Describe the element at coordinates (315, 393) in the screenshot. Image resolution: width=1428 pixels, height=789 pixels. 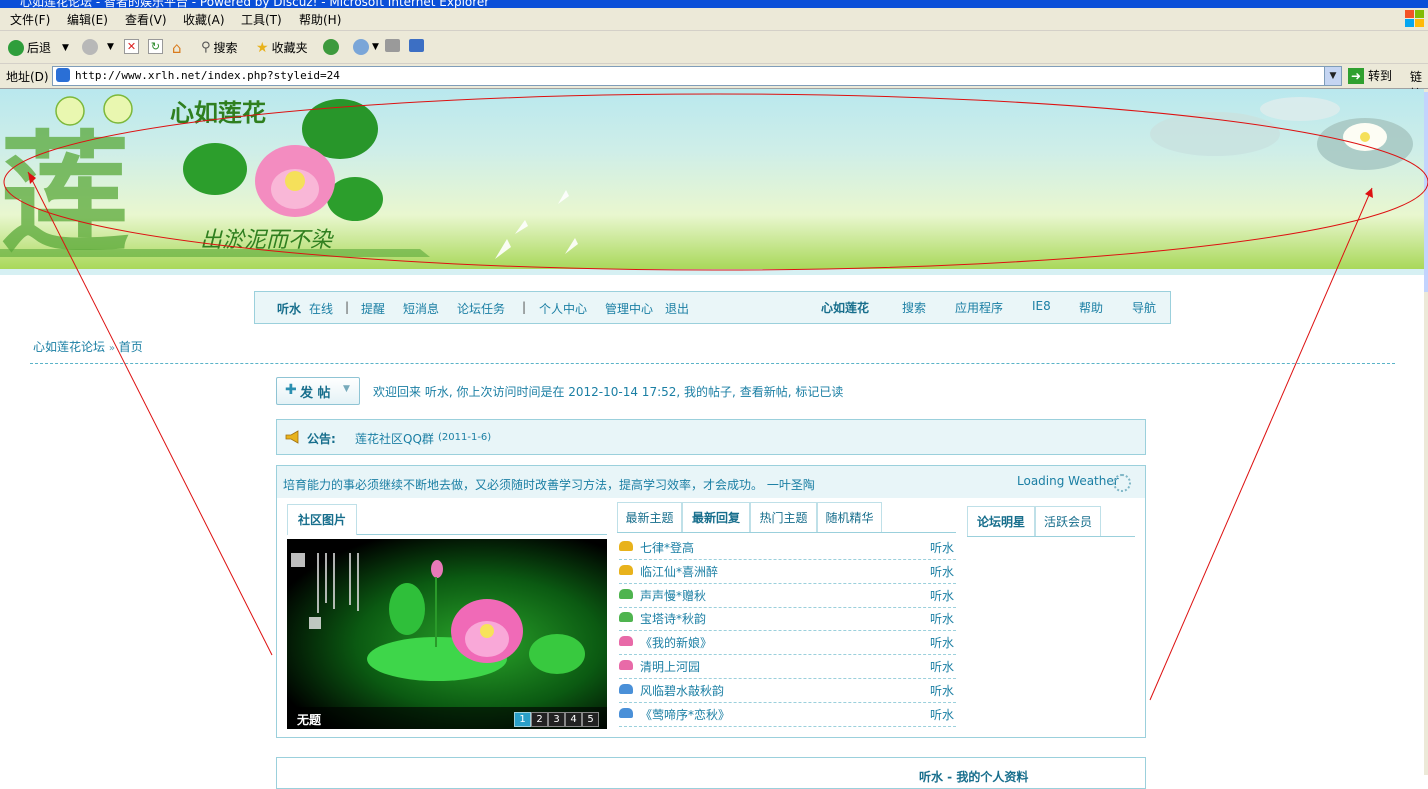
I see `new-post-label: 发 帖` at that location.